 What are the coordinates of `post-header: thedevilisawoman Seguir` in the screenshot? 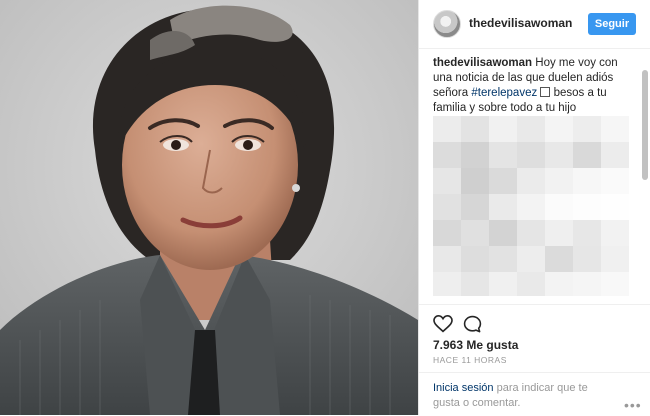 It's located at (534, 24).